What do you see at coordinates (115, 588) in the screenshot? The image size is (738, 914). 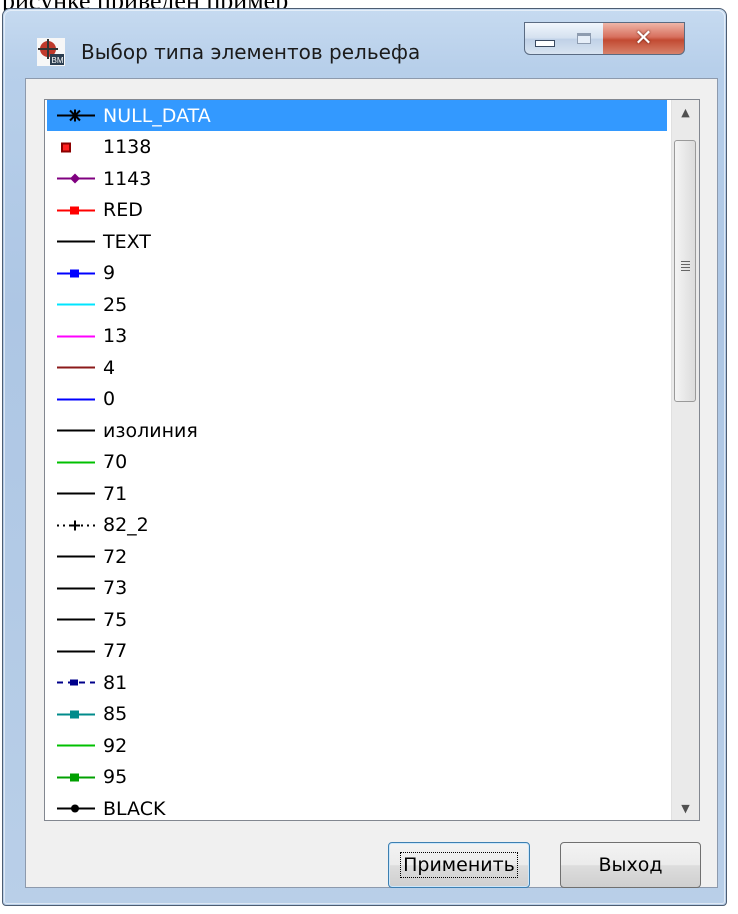 I see `list-item-label: 73` at bounding box center [115, 588].